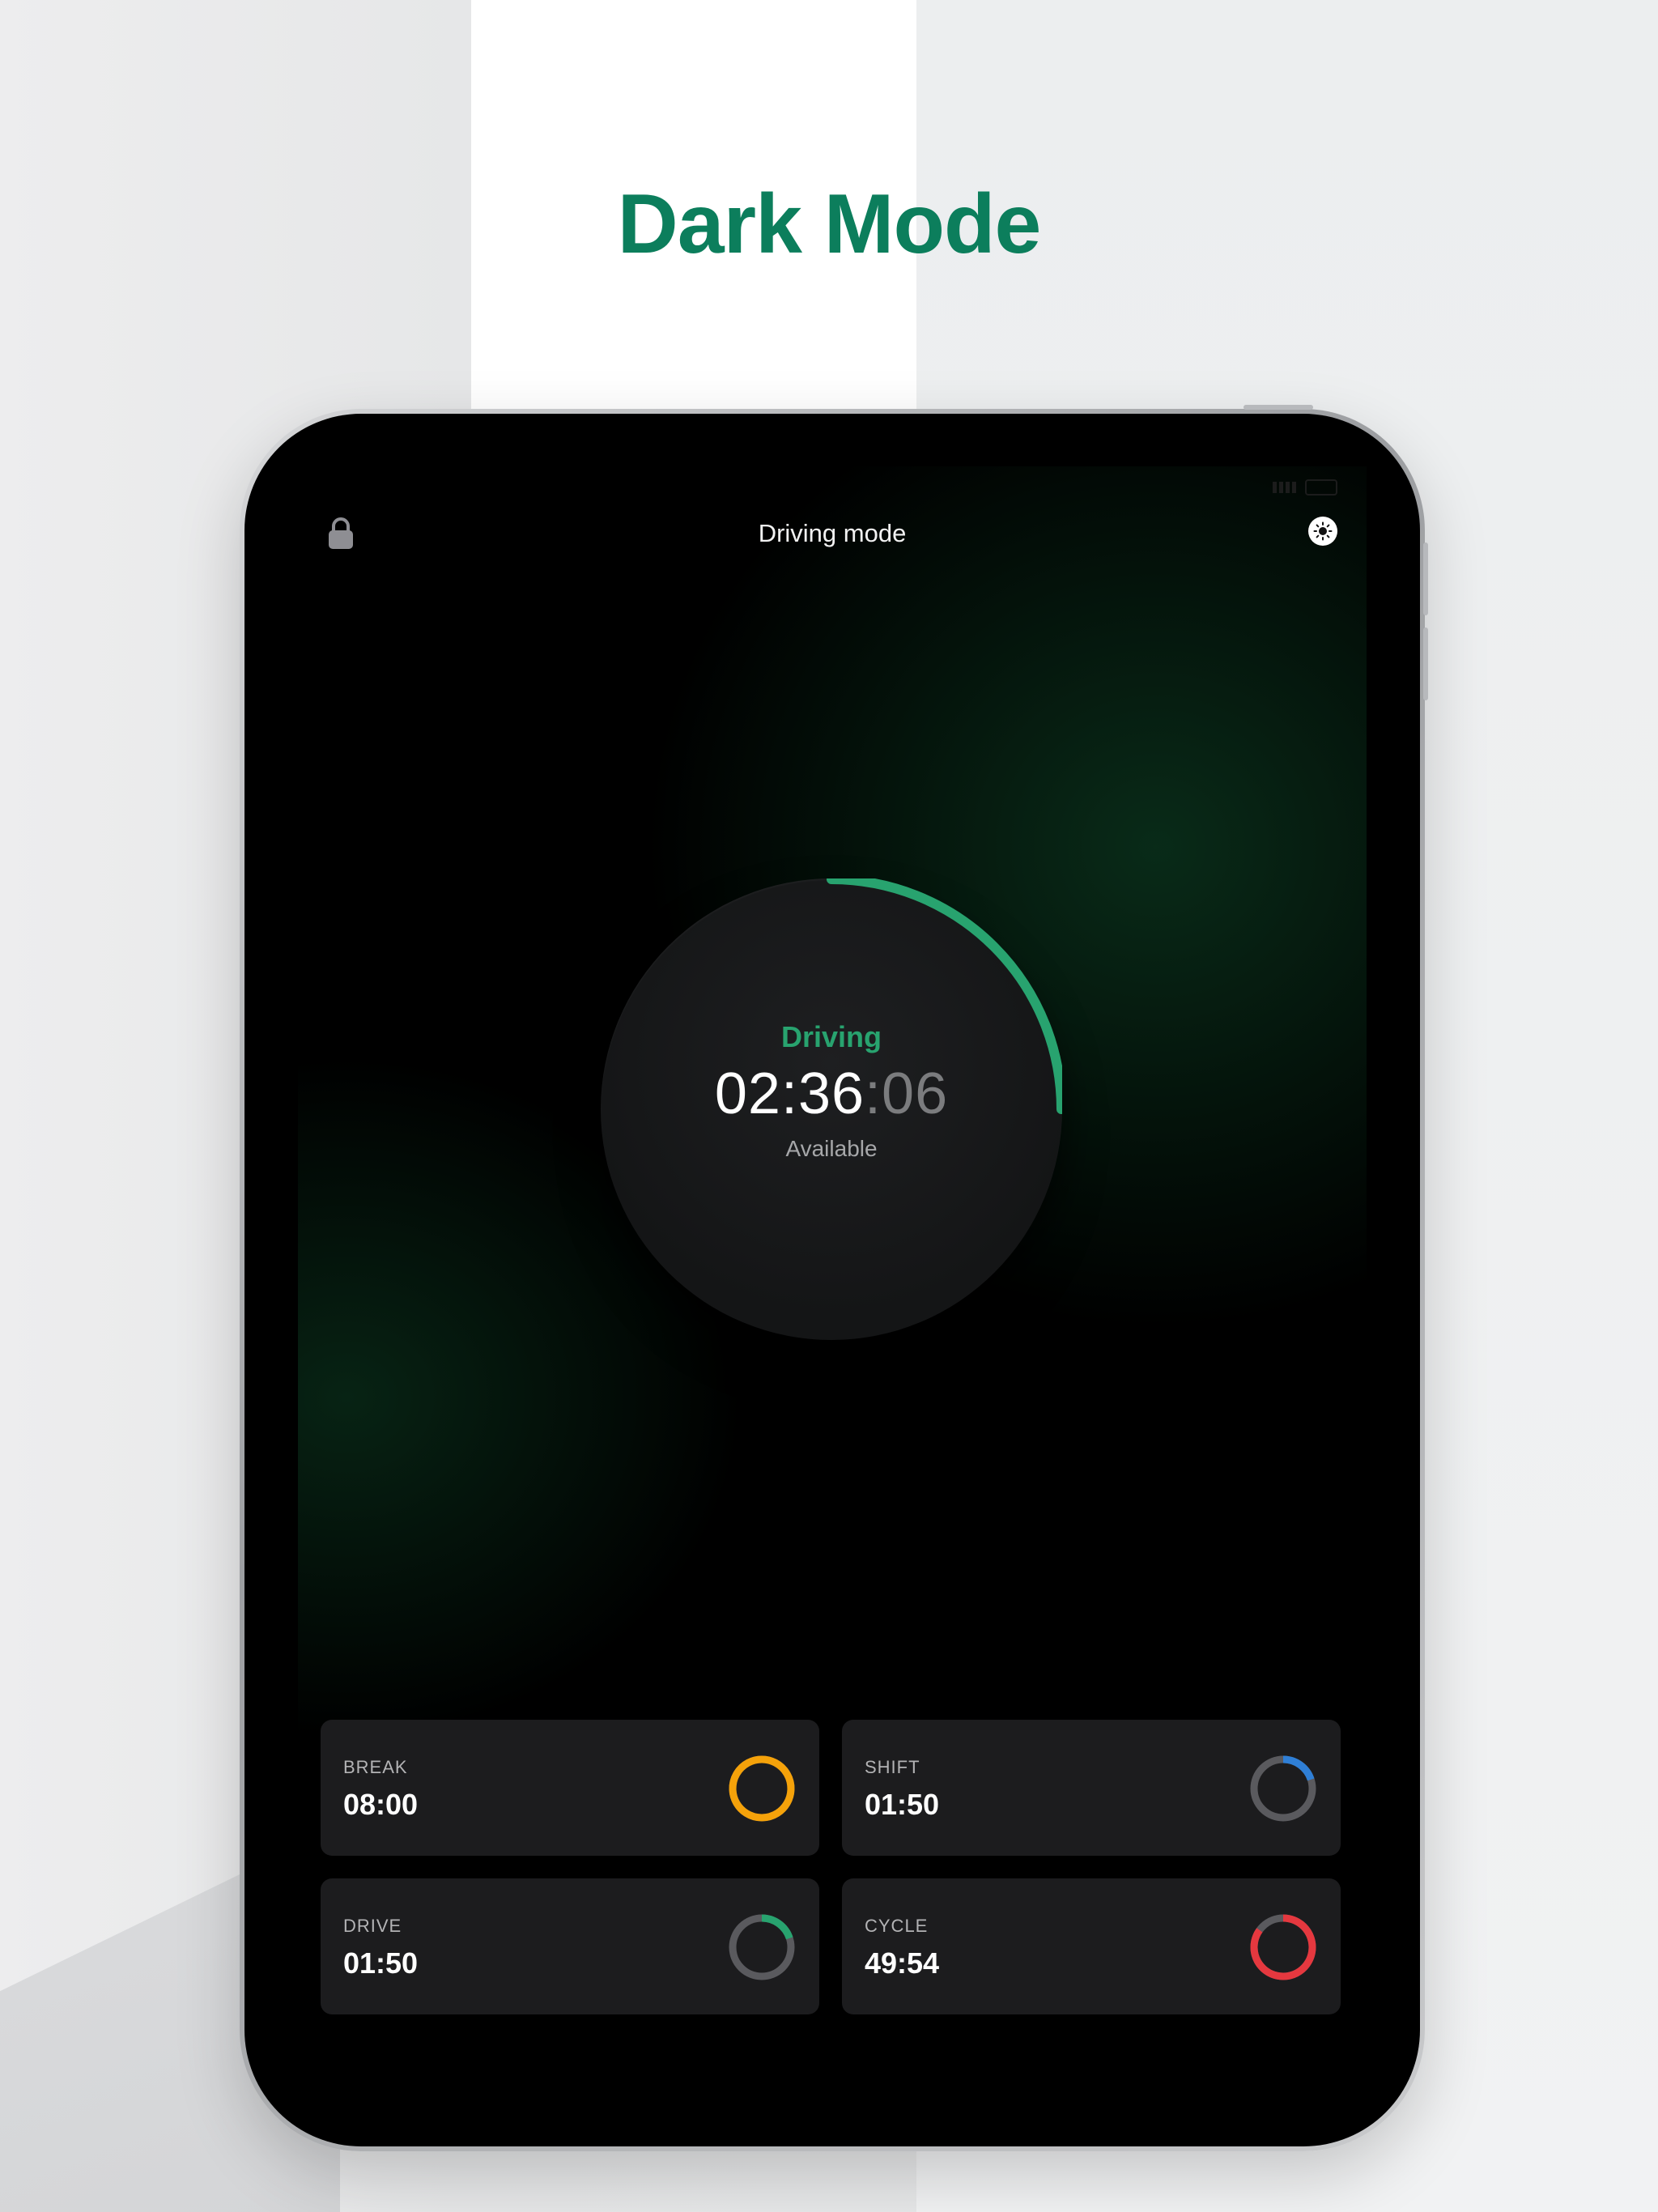 The height and width of the screenshot is (2212, 1658). I want to click on card-label: DRIVE, so click(372, 1926).